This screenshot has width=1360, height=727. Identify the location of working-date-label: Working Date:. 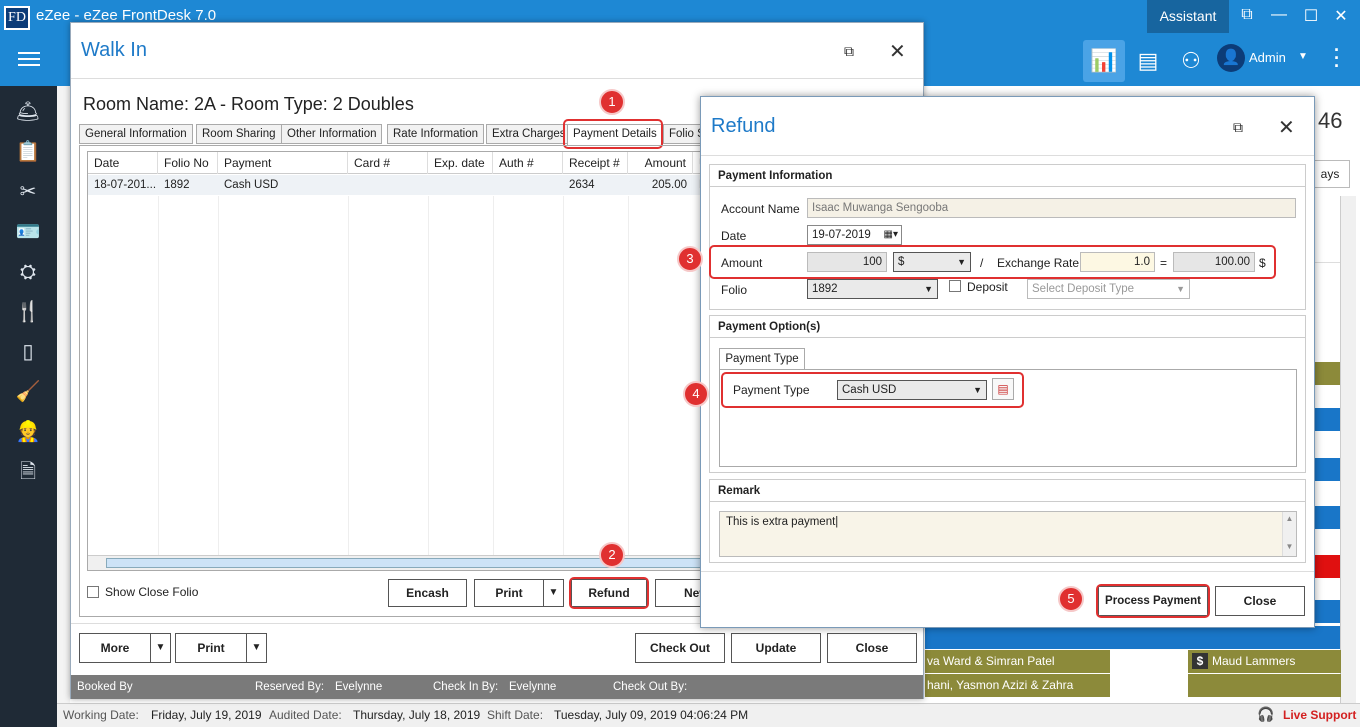
(101, 715).